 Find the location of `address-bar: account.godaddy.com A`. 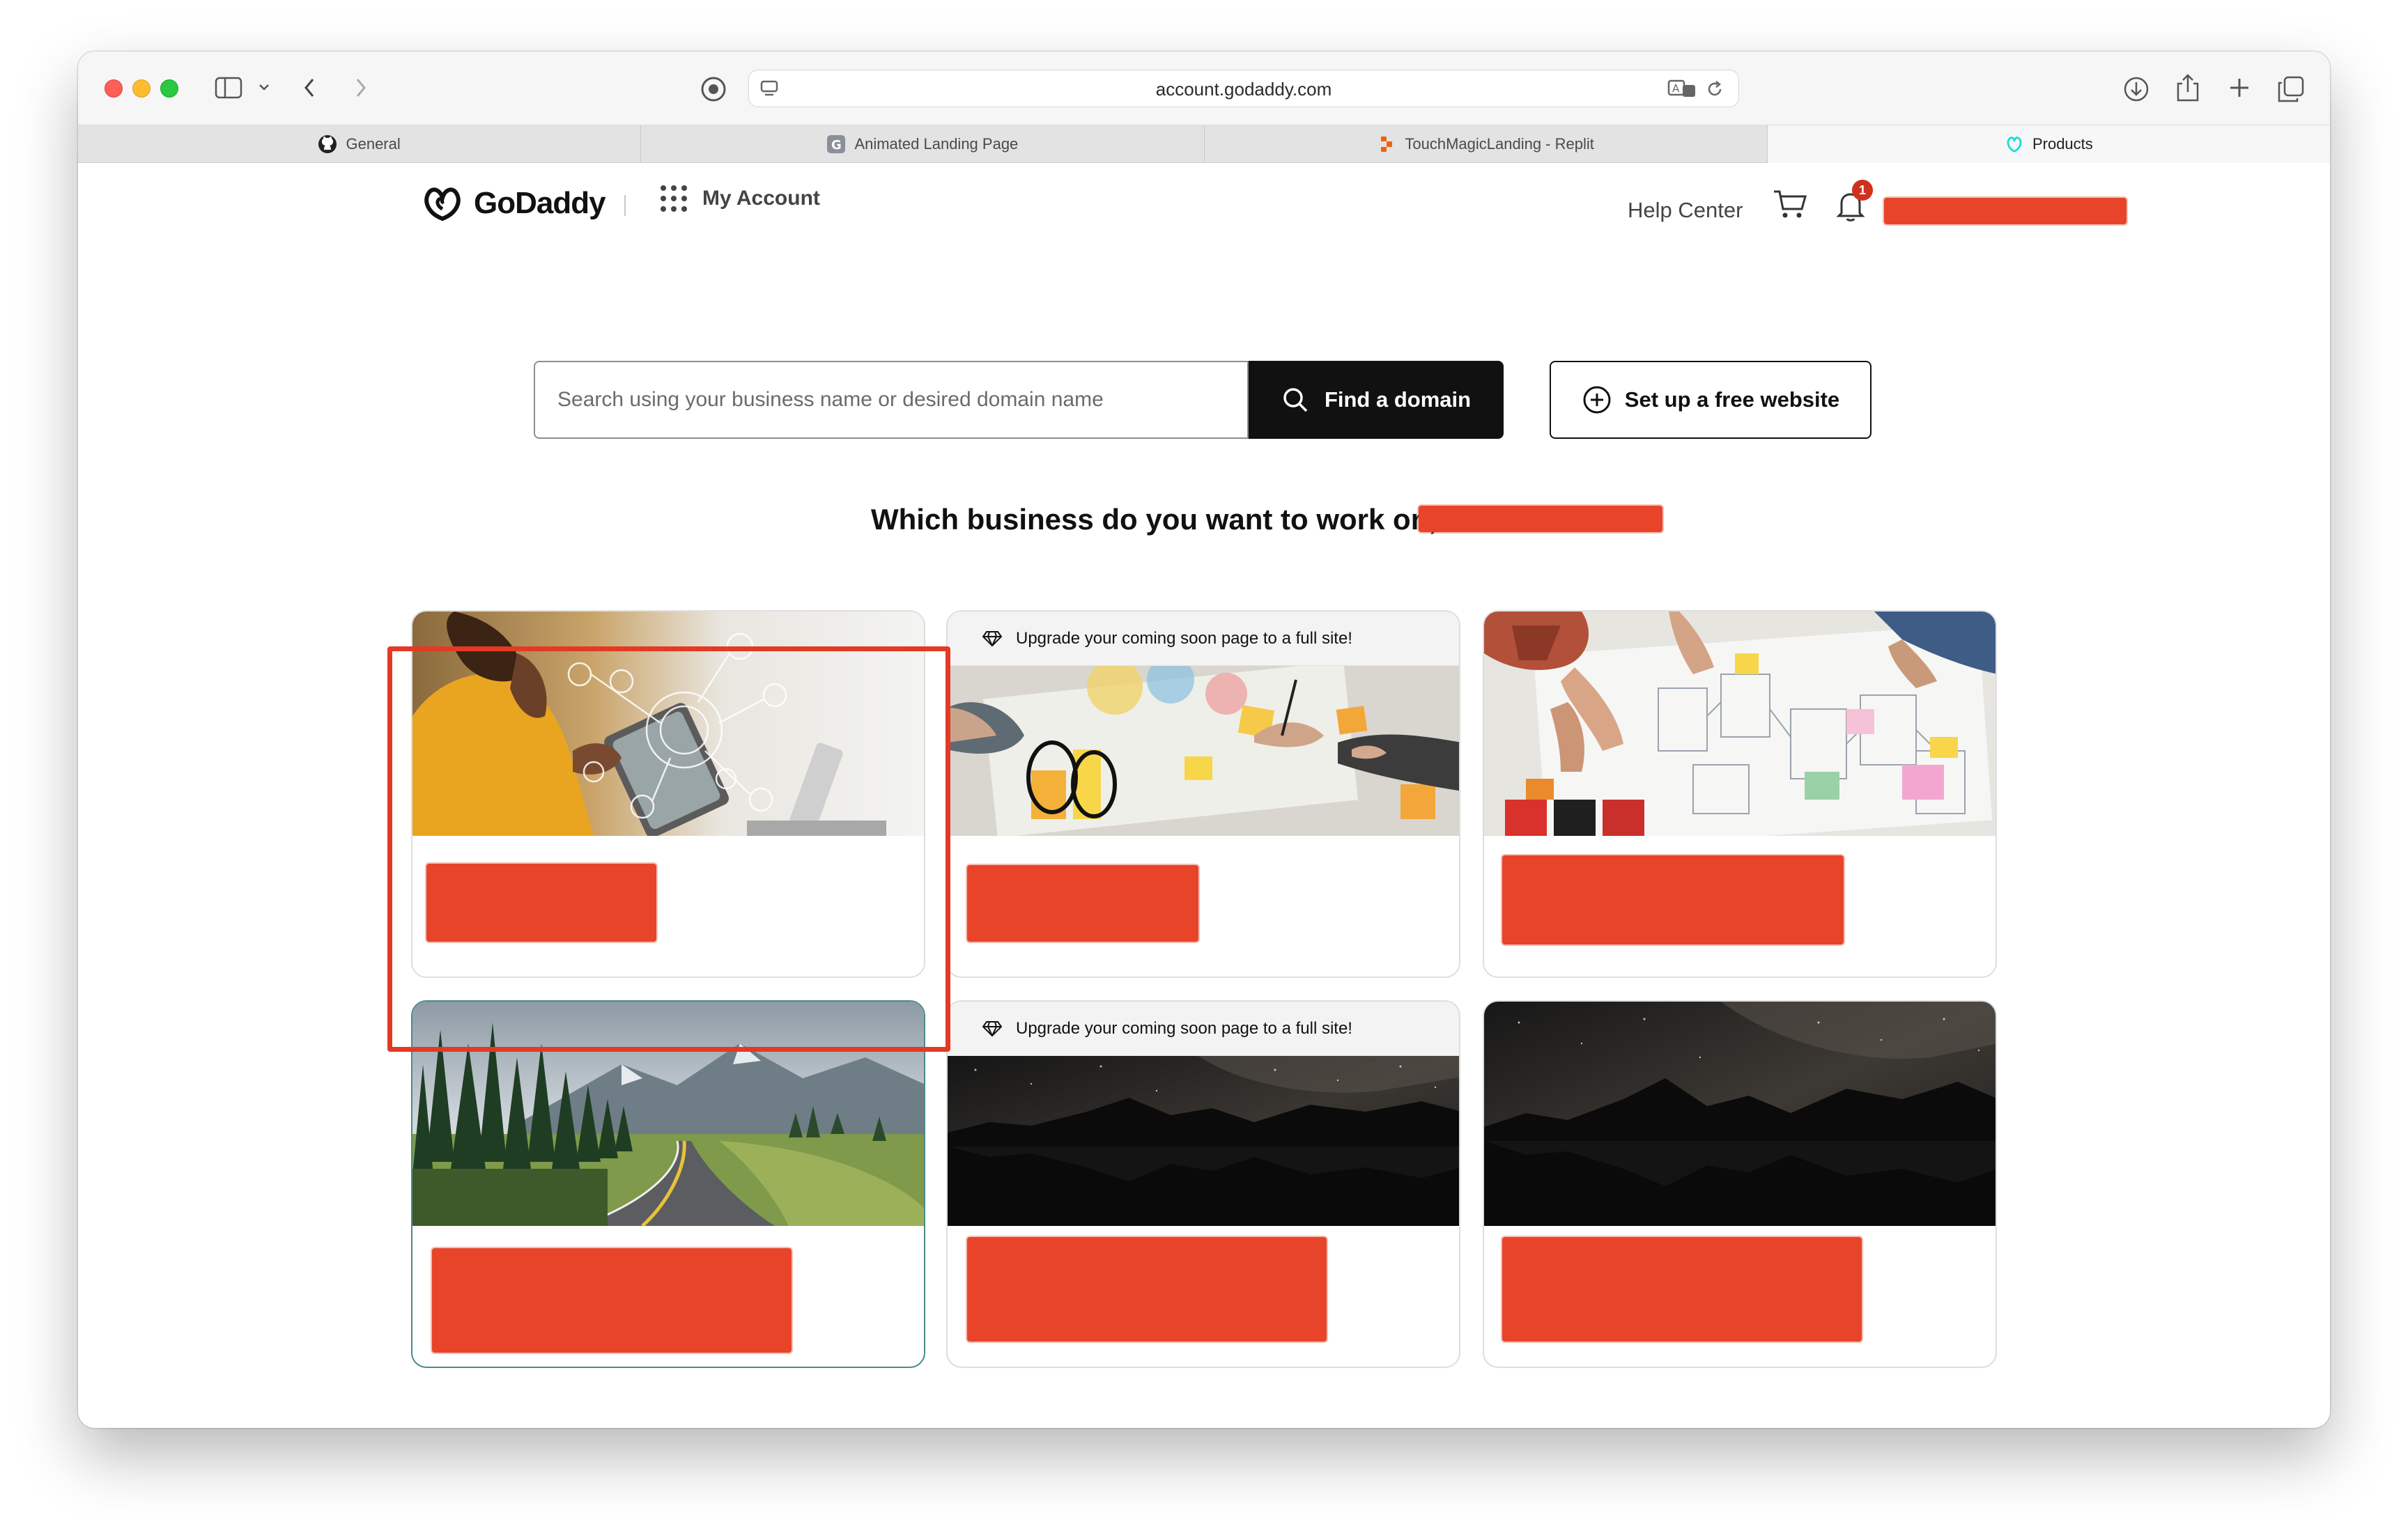

address-bar: account.godaddy.com A is located at coordinates (1244, 88).